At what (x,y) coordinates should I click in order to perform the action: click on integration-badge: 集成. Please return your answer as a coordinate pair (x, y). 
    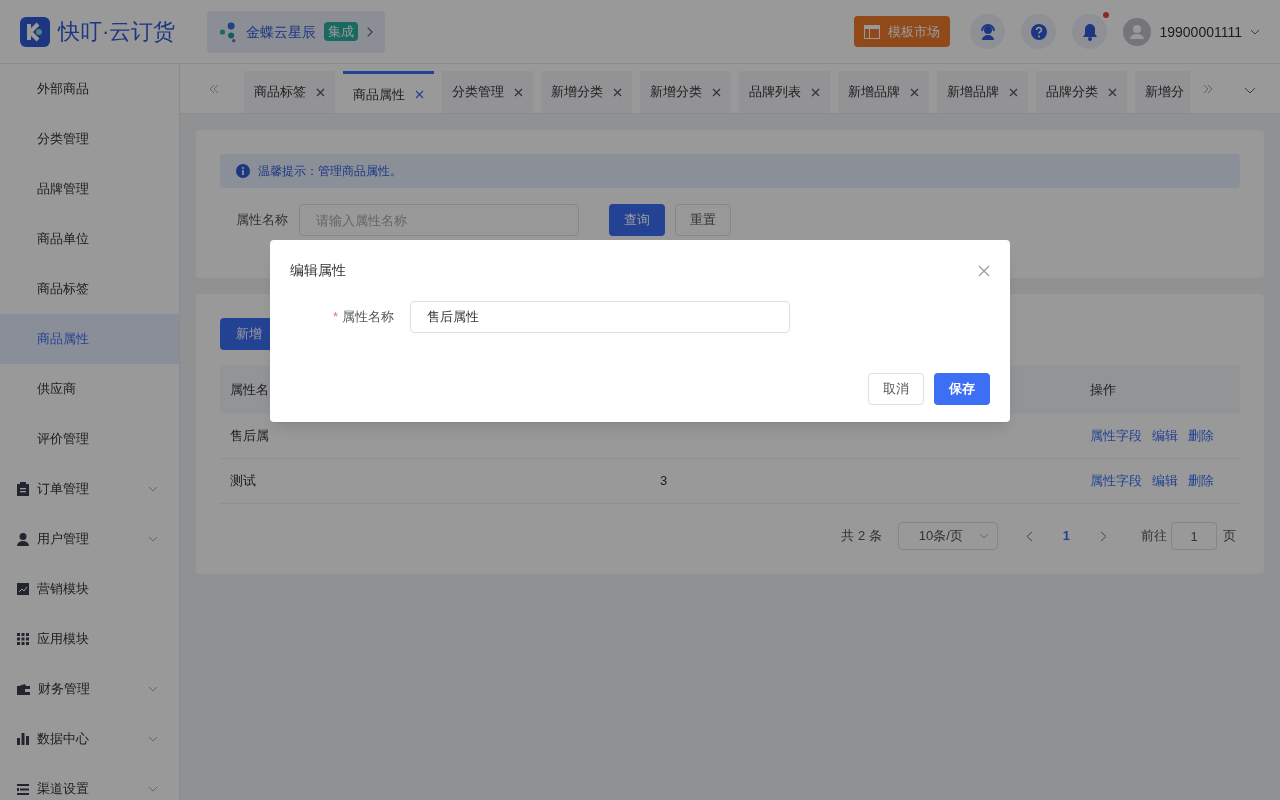
    Looking at the image, I should click on (341, 31).